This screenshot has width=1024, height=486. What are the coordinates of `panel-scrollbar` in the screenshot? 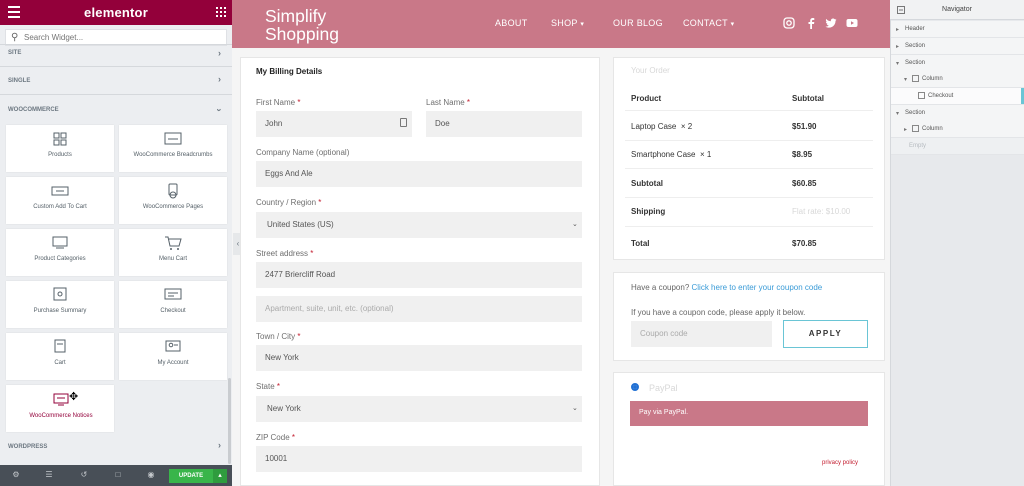 It's located at (229, 421).